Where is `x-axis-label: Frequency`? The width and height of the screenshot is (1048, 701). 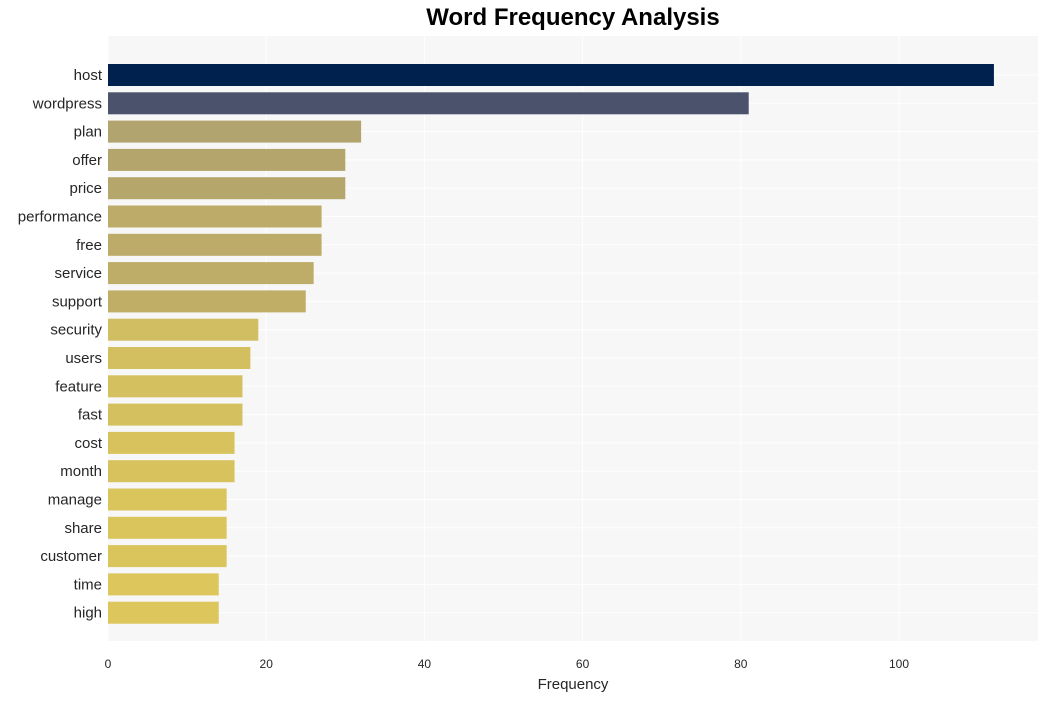
x-axis-label: Frequency is located at coordinates (573, 684).